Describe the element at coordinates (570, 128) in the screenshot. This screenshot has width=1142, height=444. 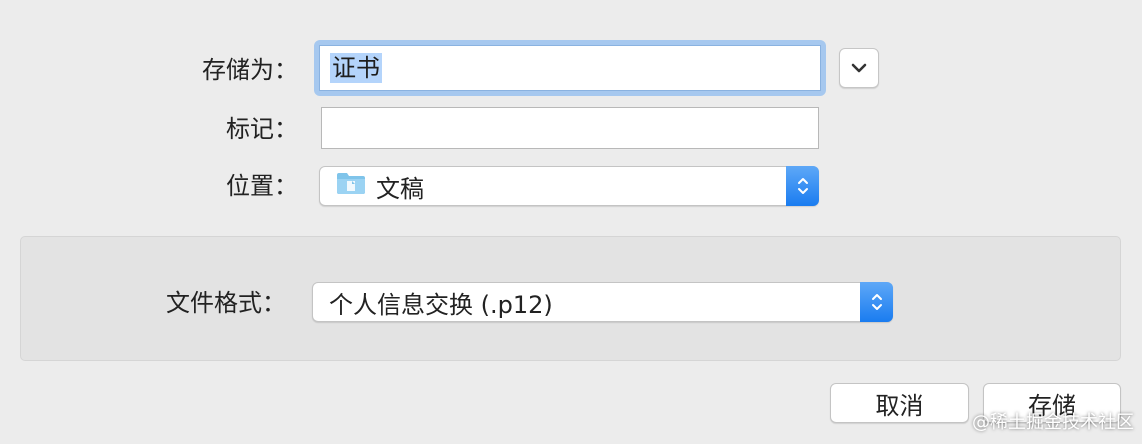
I see `tags-input` at that location.